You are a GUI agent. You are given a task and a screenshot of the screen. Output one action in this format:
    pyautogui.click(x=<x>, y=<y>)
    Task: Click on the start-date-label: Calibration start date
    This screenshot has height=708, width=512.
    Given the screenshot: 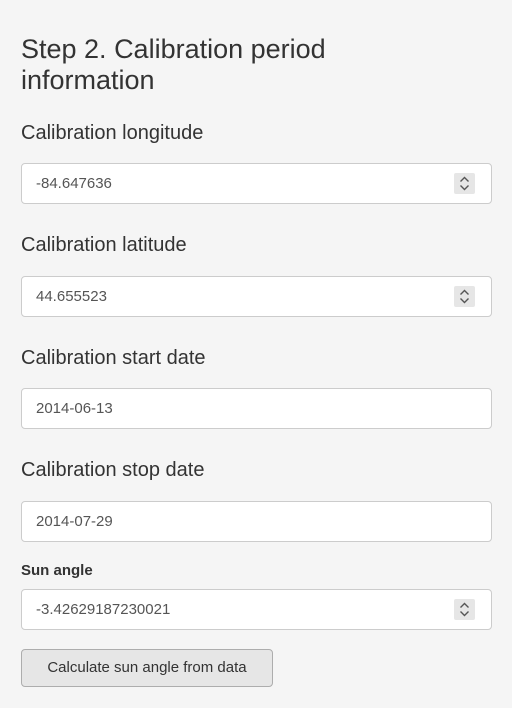 What is the action you would take?
    pyautogui.click(x=113, y=358)
    